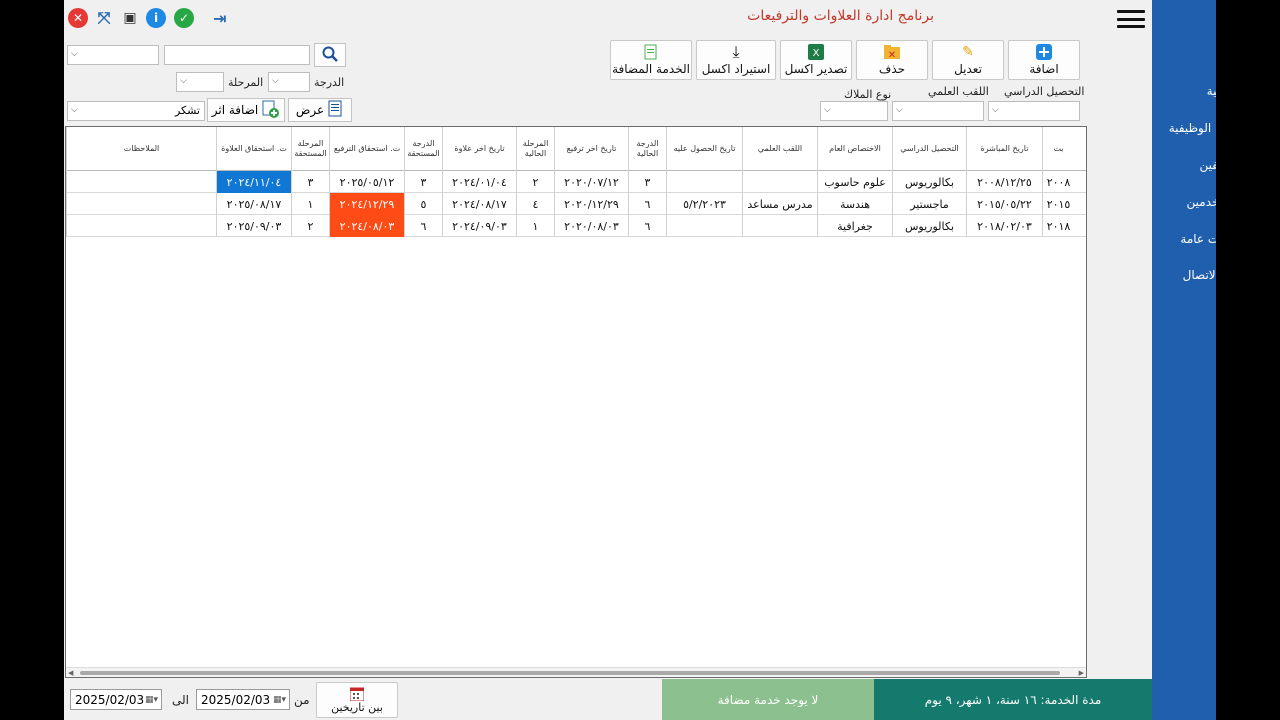 The width and height of the screenshot is (1280, 720). Describe the element at coordinates (816, 60) in the screenshot. I see `export-excel-button: X تصدير اكسل` at that location.